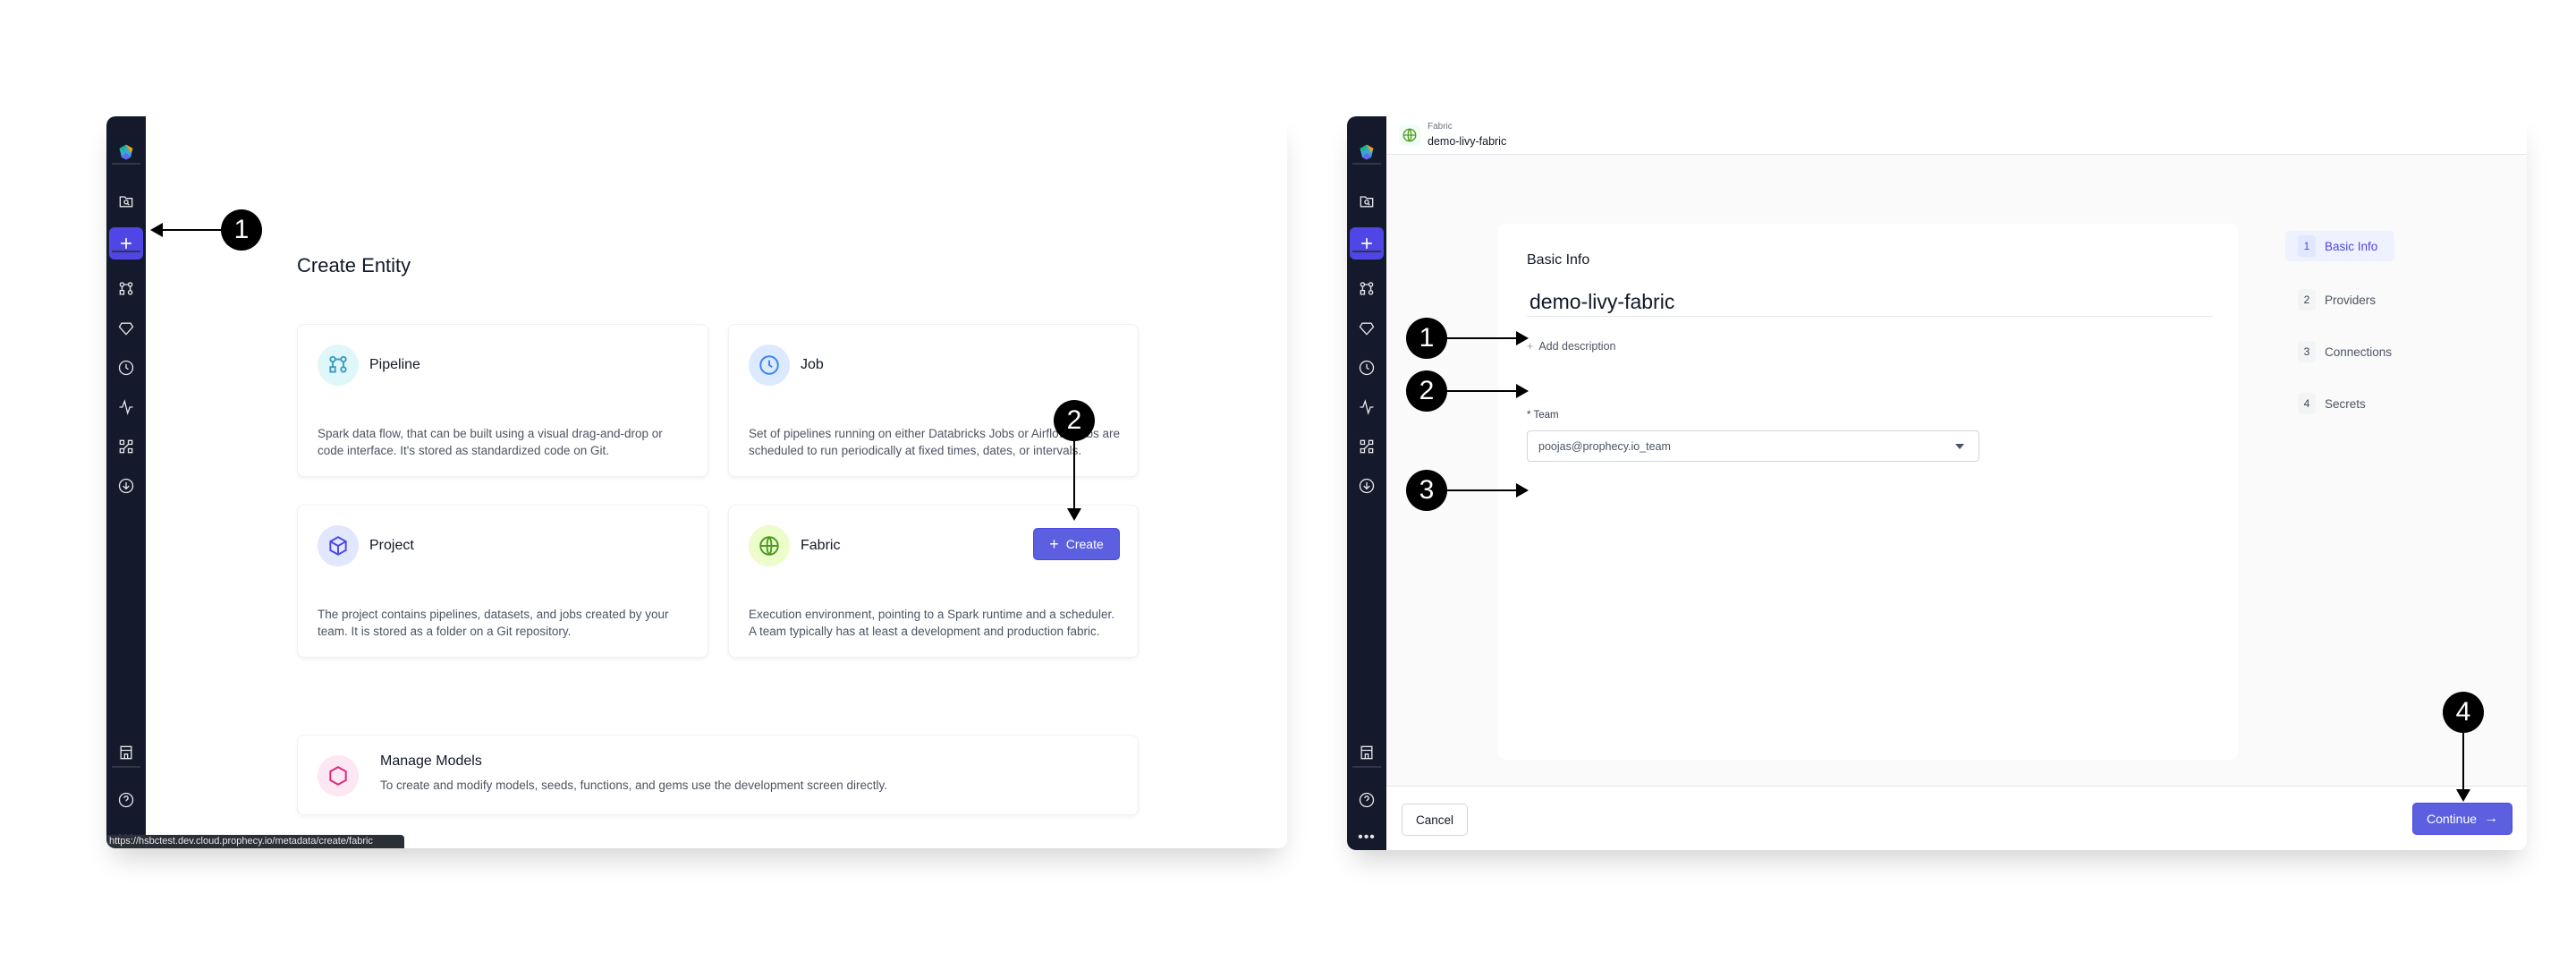 The height and width of the screenshot is (970, 2576). I want to click on section-title: Basic Info, so click(1558, 260).